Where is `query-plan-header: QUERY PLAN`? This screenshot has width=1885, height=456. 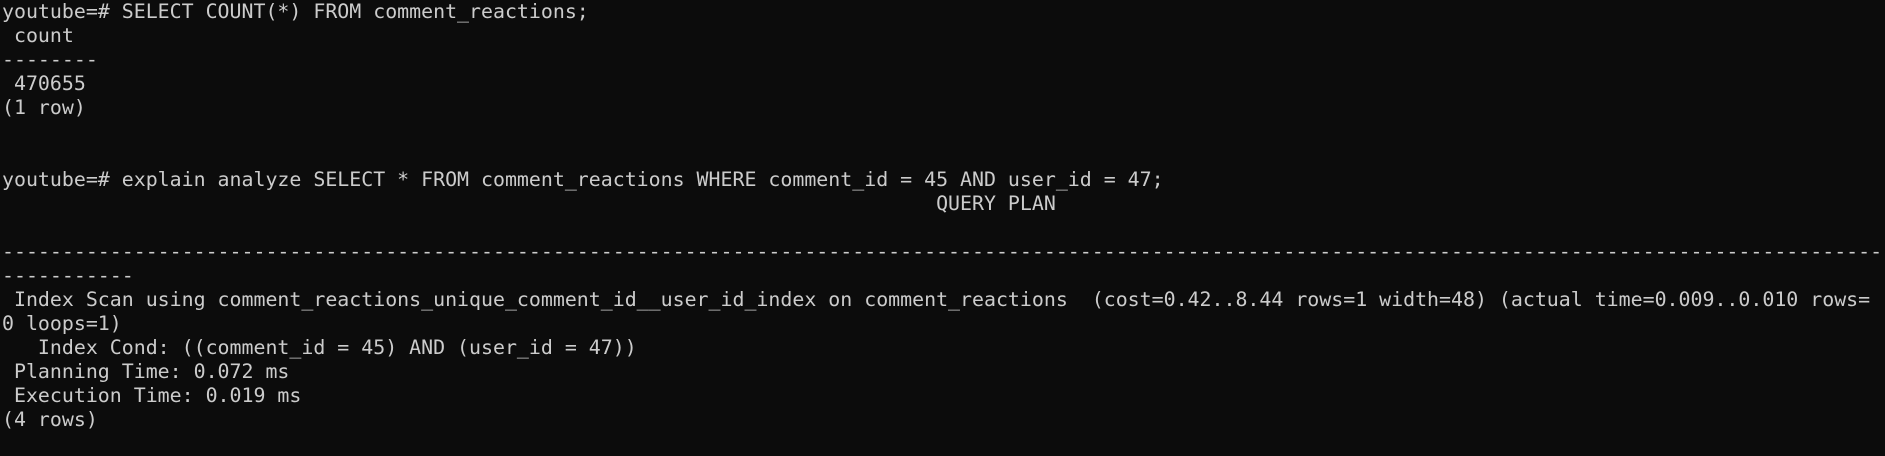 query-plan-header: QUERY PLAN is located at coordinates (529, 203).